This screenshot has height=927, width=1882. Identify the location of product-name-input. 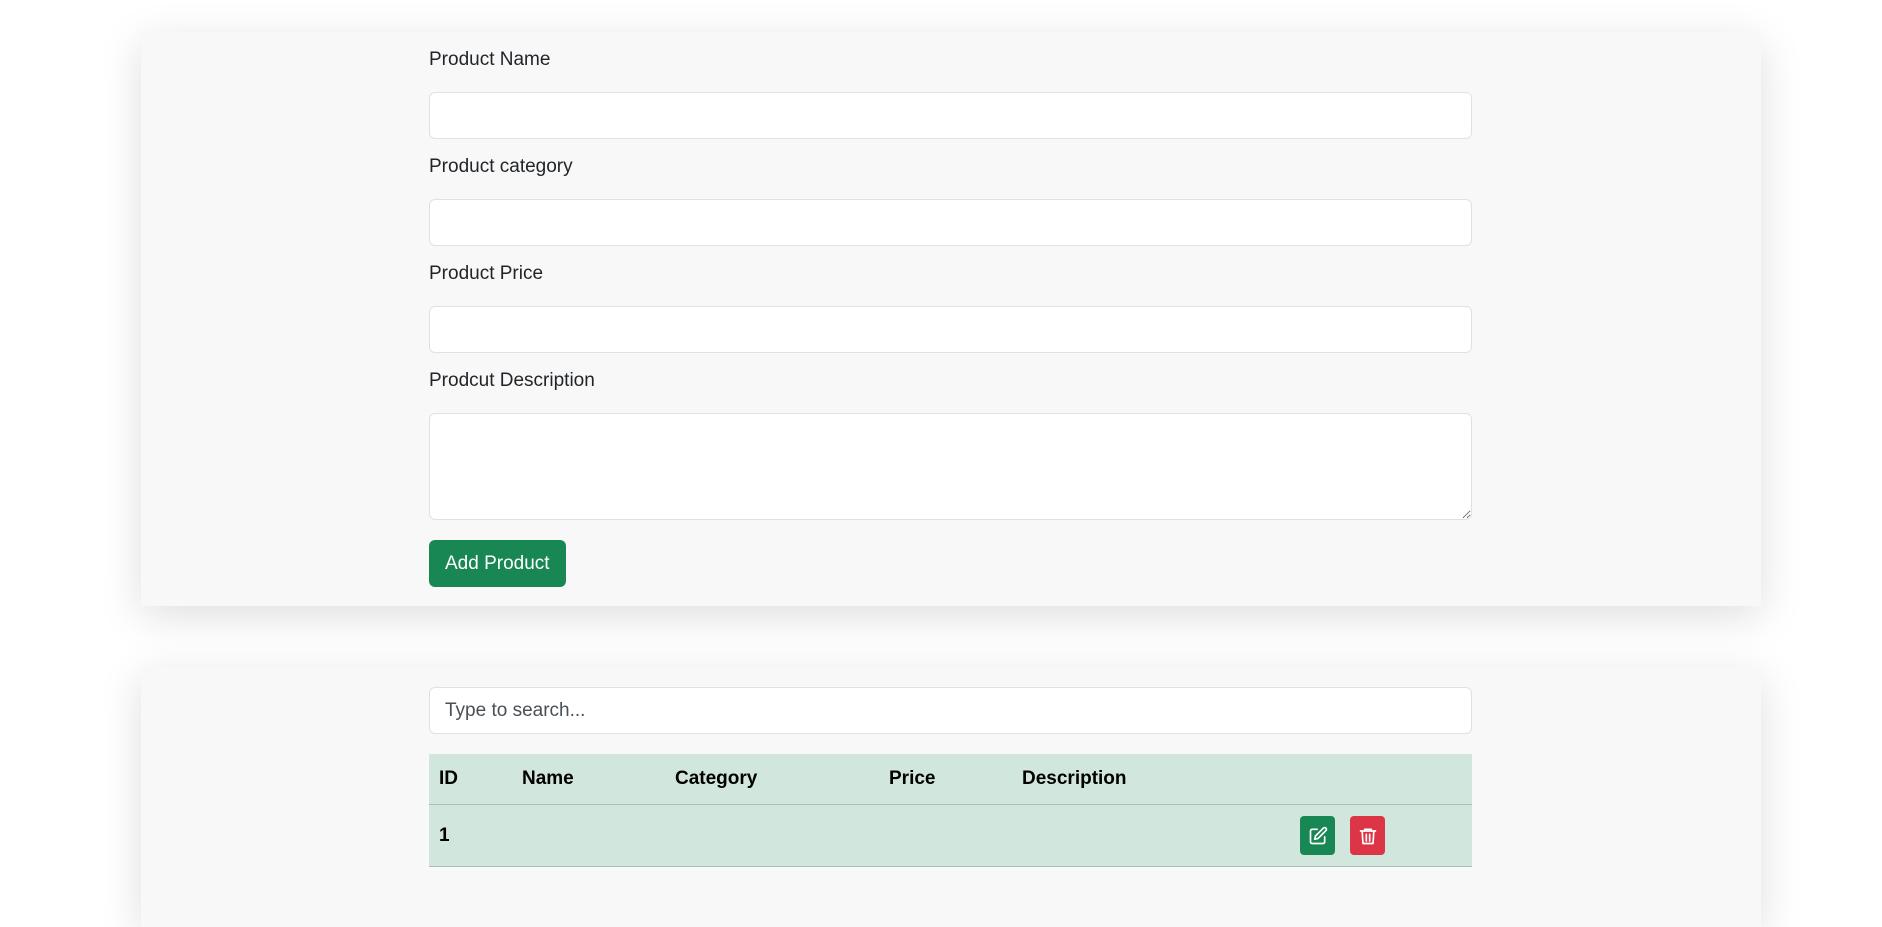
(950, 115).